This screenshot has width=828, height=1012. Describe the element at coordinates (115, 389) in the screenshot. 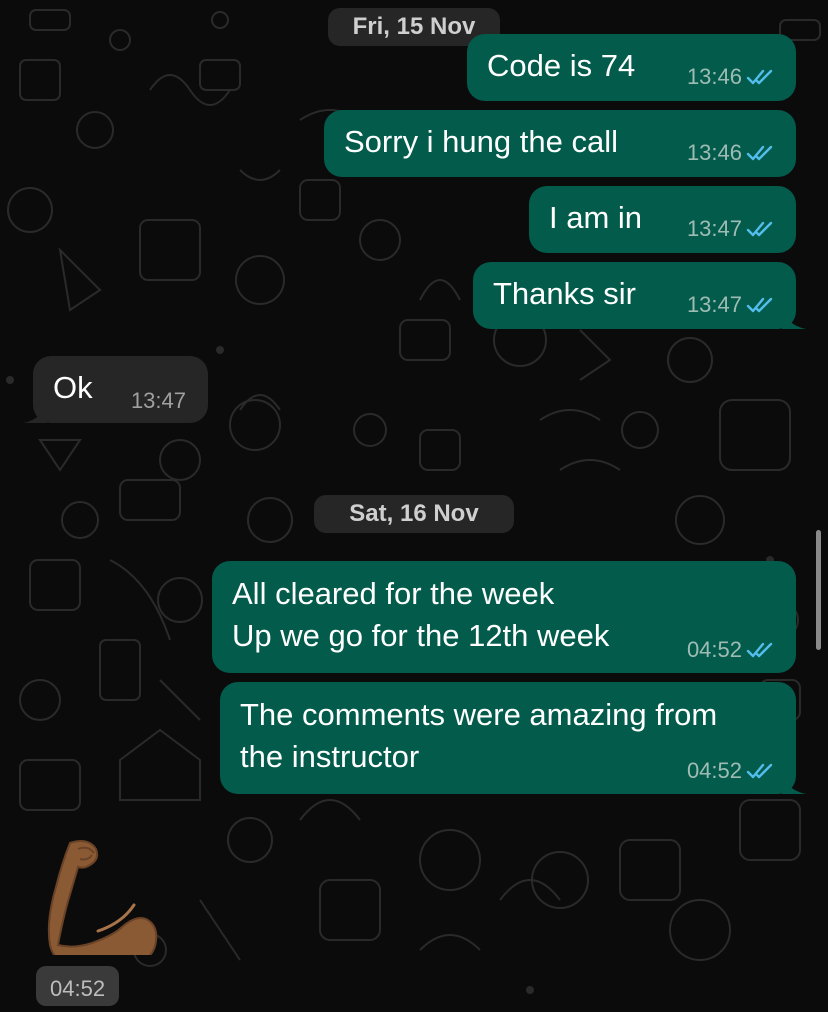

I see `message-bubble-incoming: Ok 13:47` at that location.